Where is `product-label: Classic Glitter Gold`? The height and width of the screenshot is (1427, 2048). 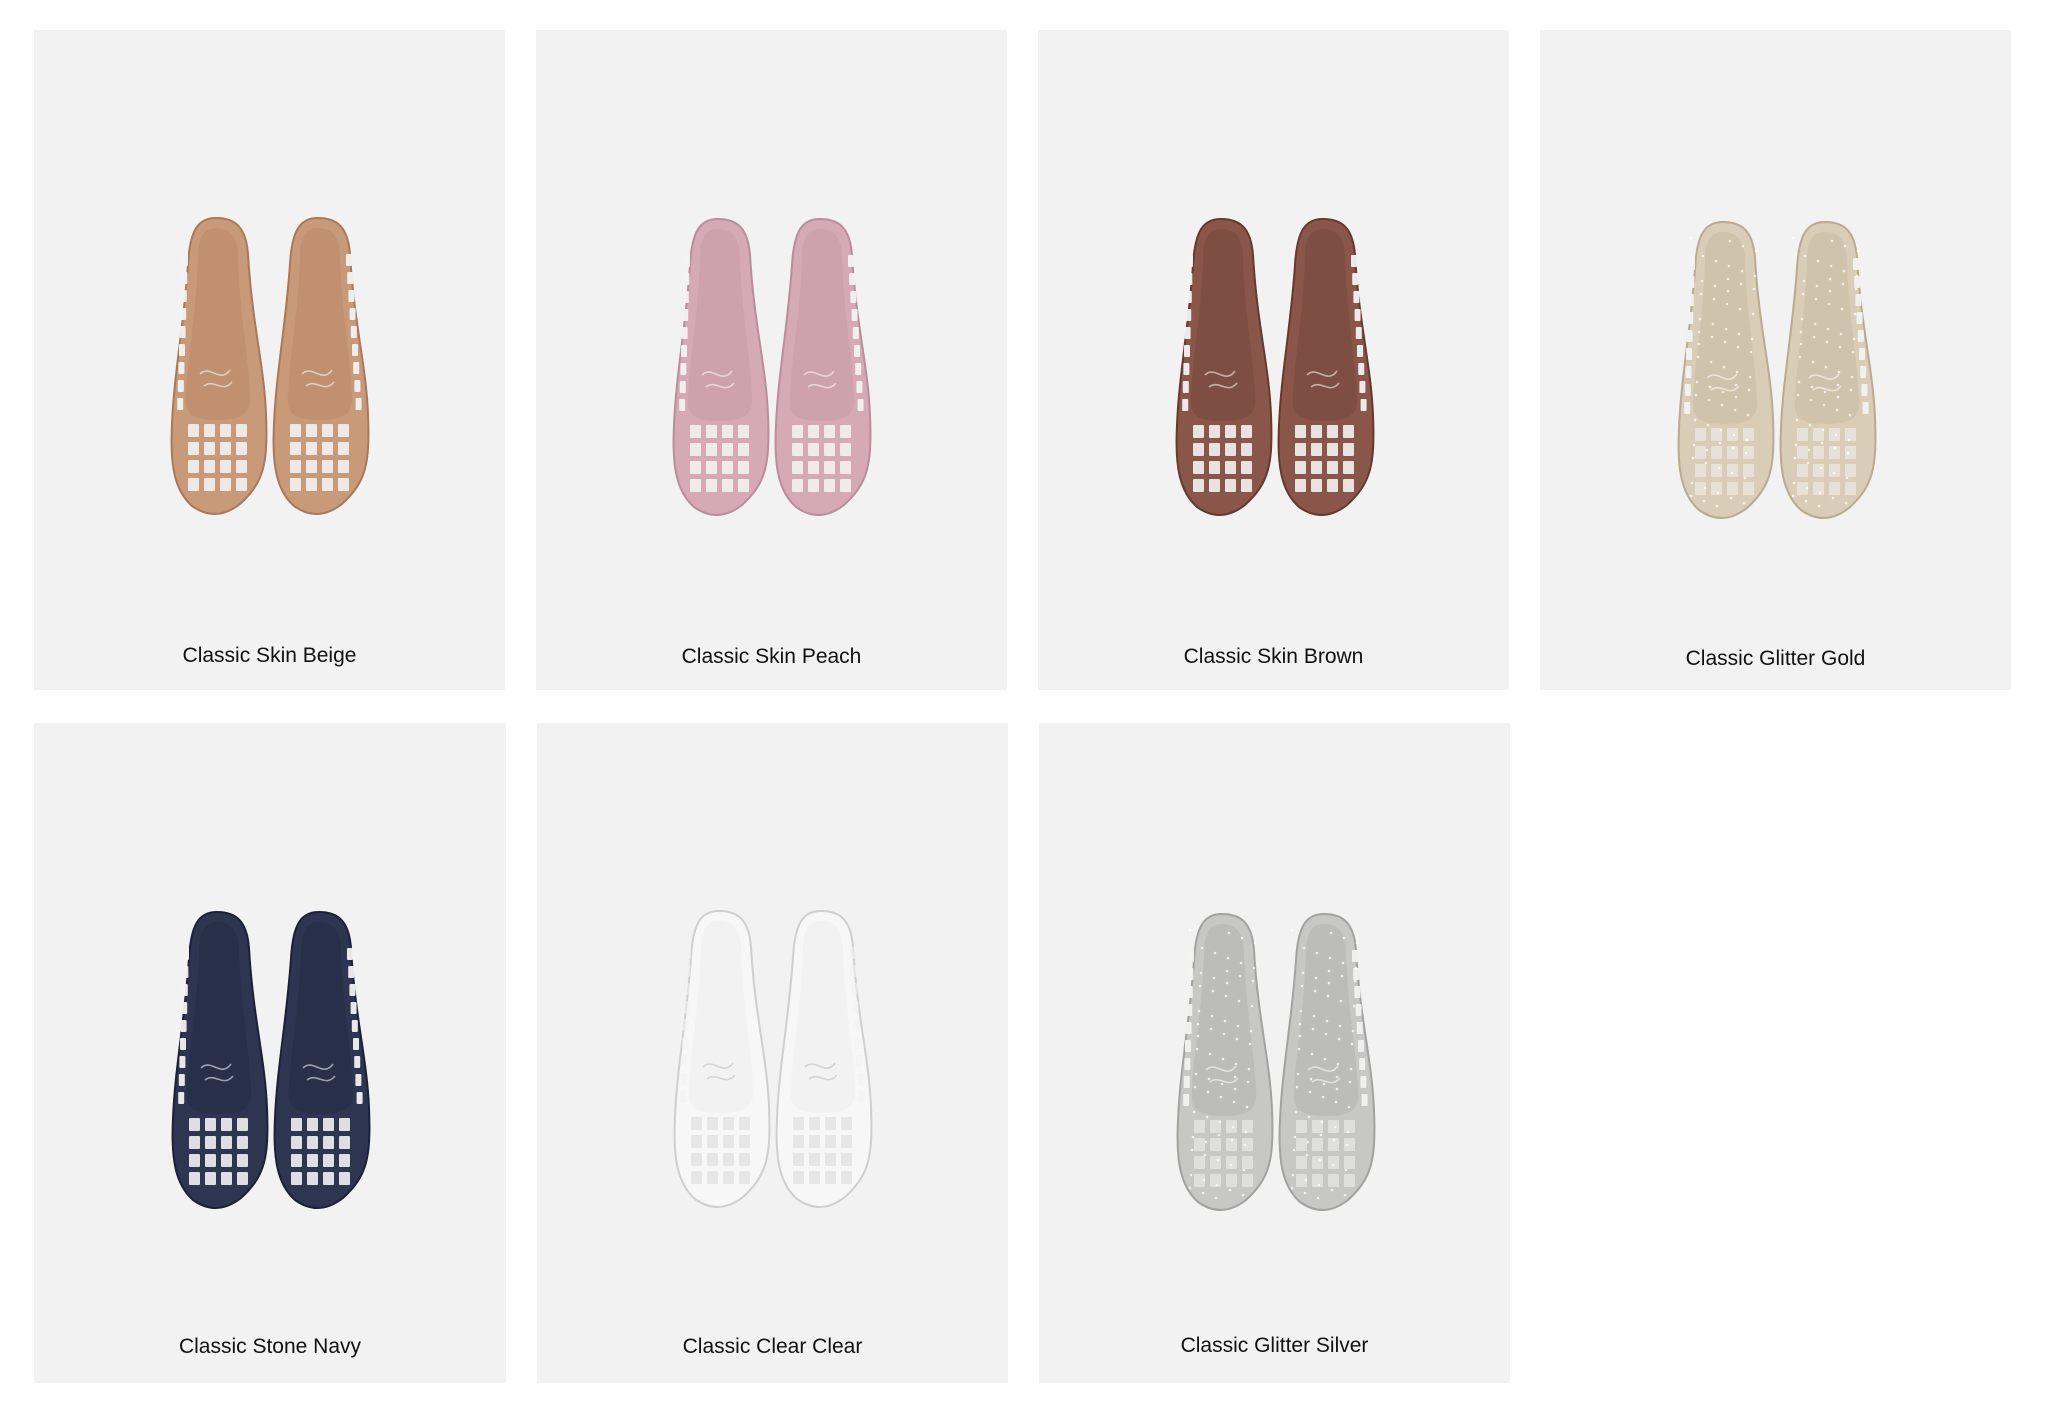
product-label: Classic Glitter Gold is located at coordinates (1775, 659).